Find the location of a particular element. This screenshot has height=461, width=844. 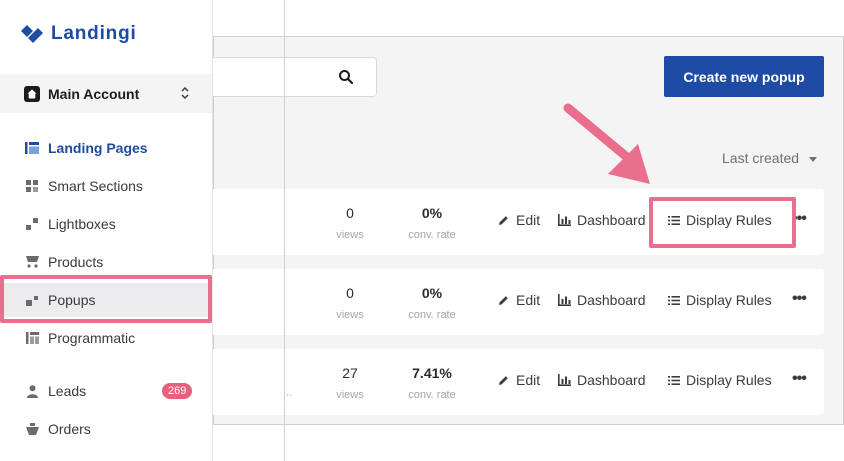

sidebar-item-label: Landing Pages is located at coordinates (98, 148).